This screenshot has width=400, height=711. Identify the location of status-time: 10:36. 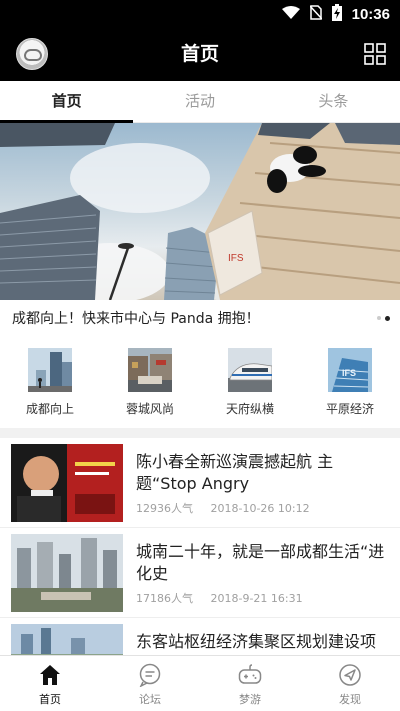
(370, 14).